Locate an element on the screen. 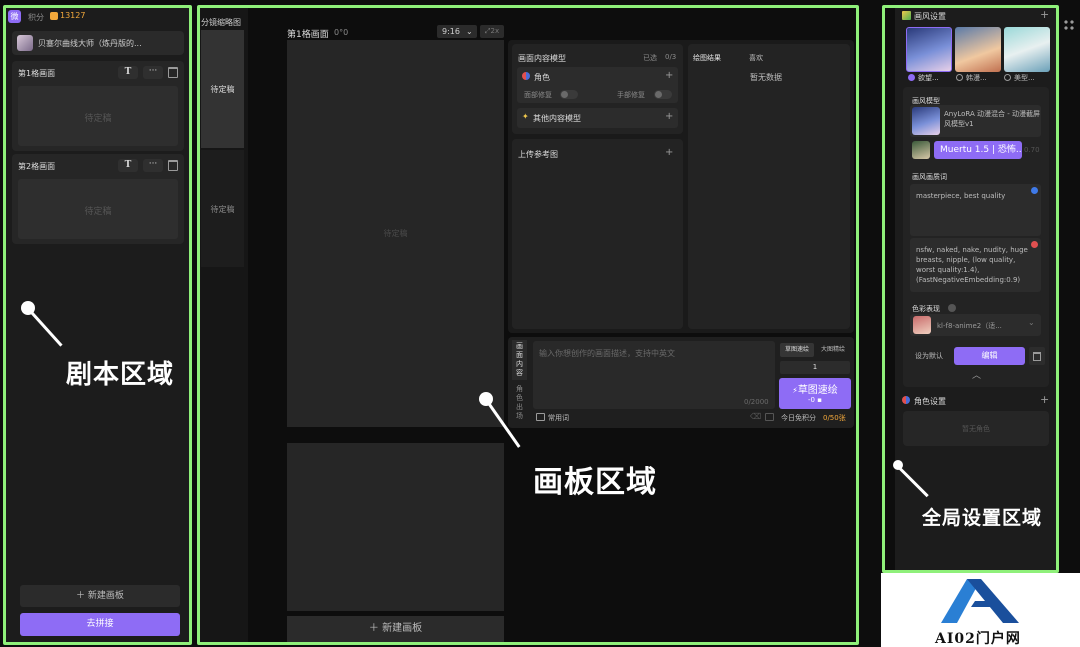  script-area-label: 剧本区域 is located at coordinates (120, 375).